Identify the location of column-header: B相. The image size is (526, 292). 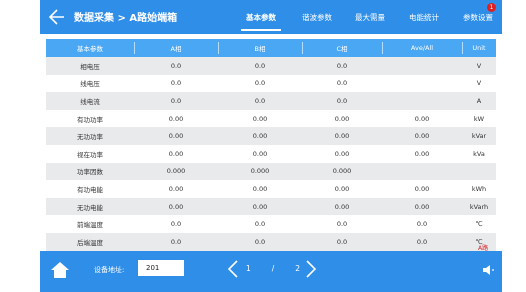
(260, 49).